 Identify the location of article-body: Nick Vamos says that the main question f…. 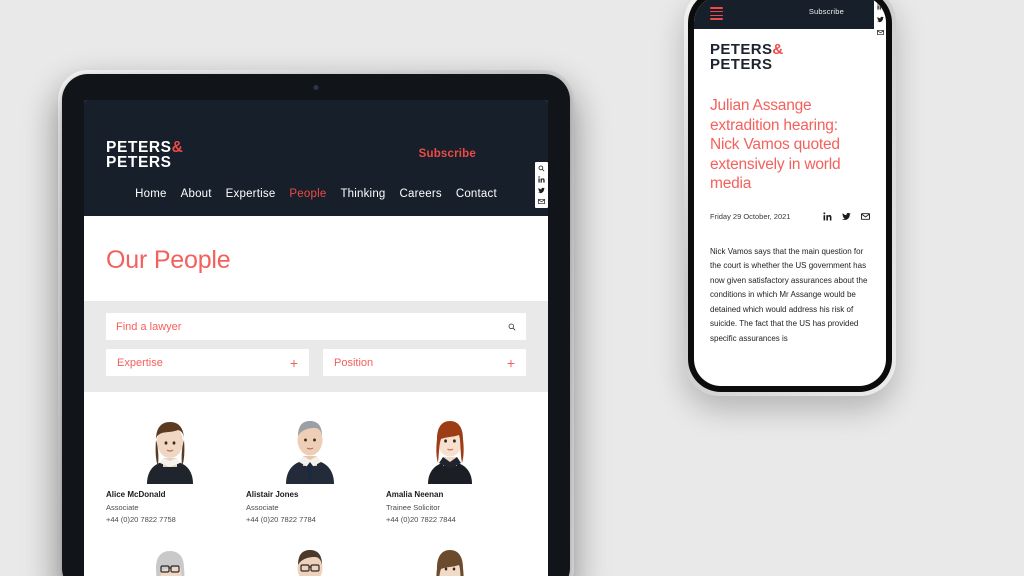
(789, 294).